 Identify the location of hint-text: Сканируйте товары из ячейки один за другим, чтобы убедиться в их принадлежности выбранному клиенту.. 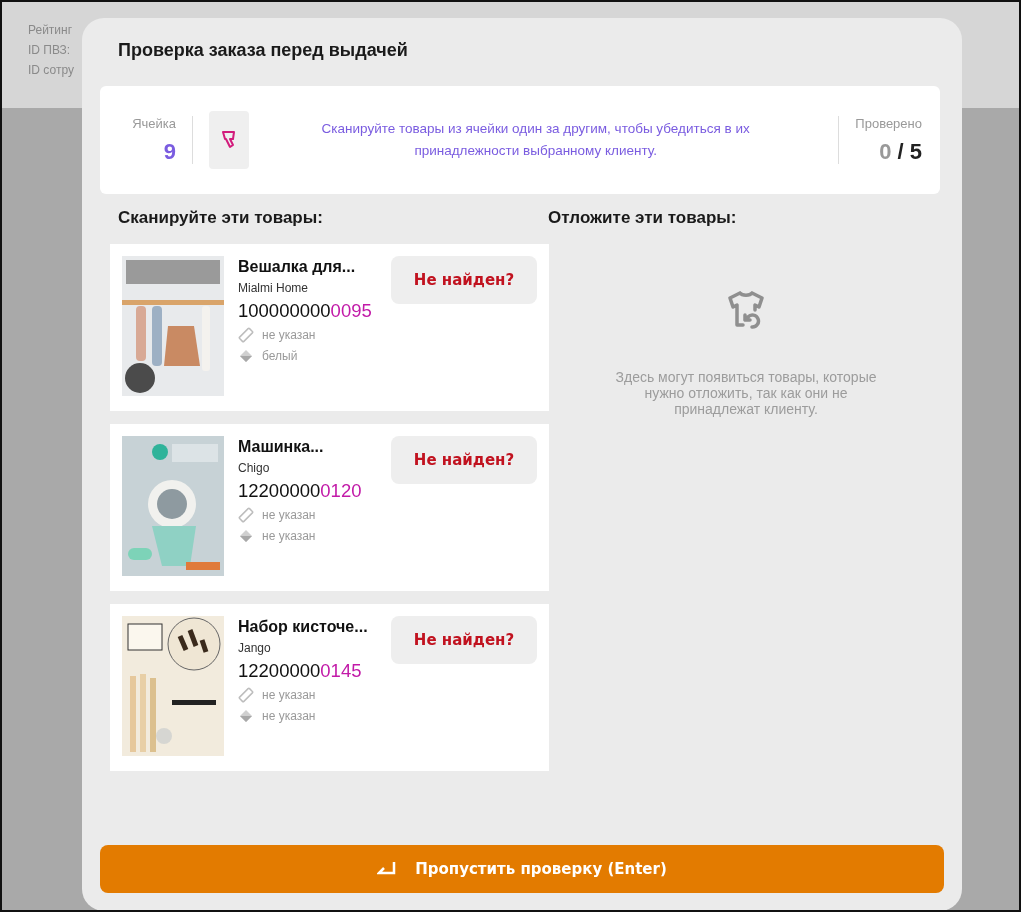
(535, 140).